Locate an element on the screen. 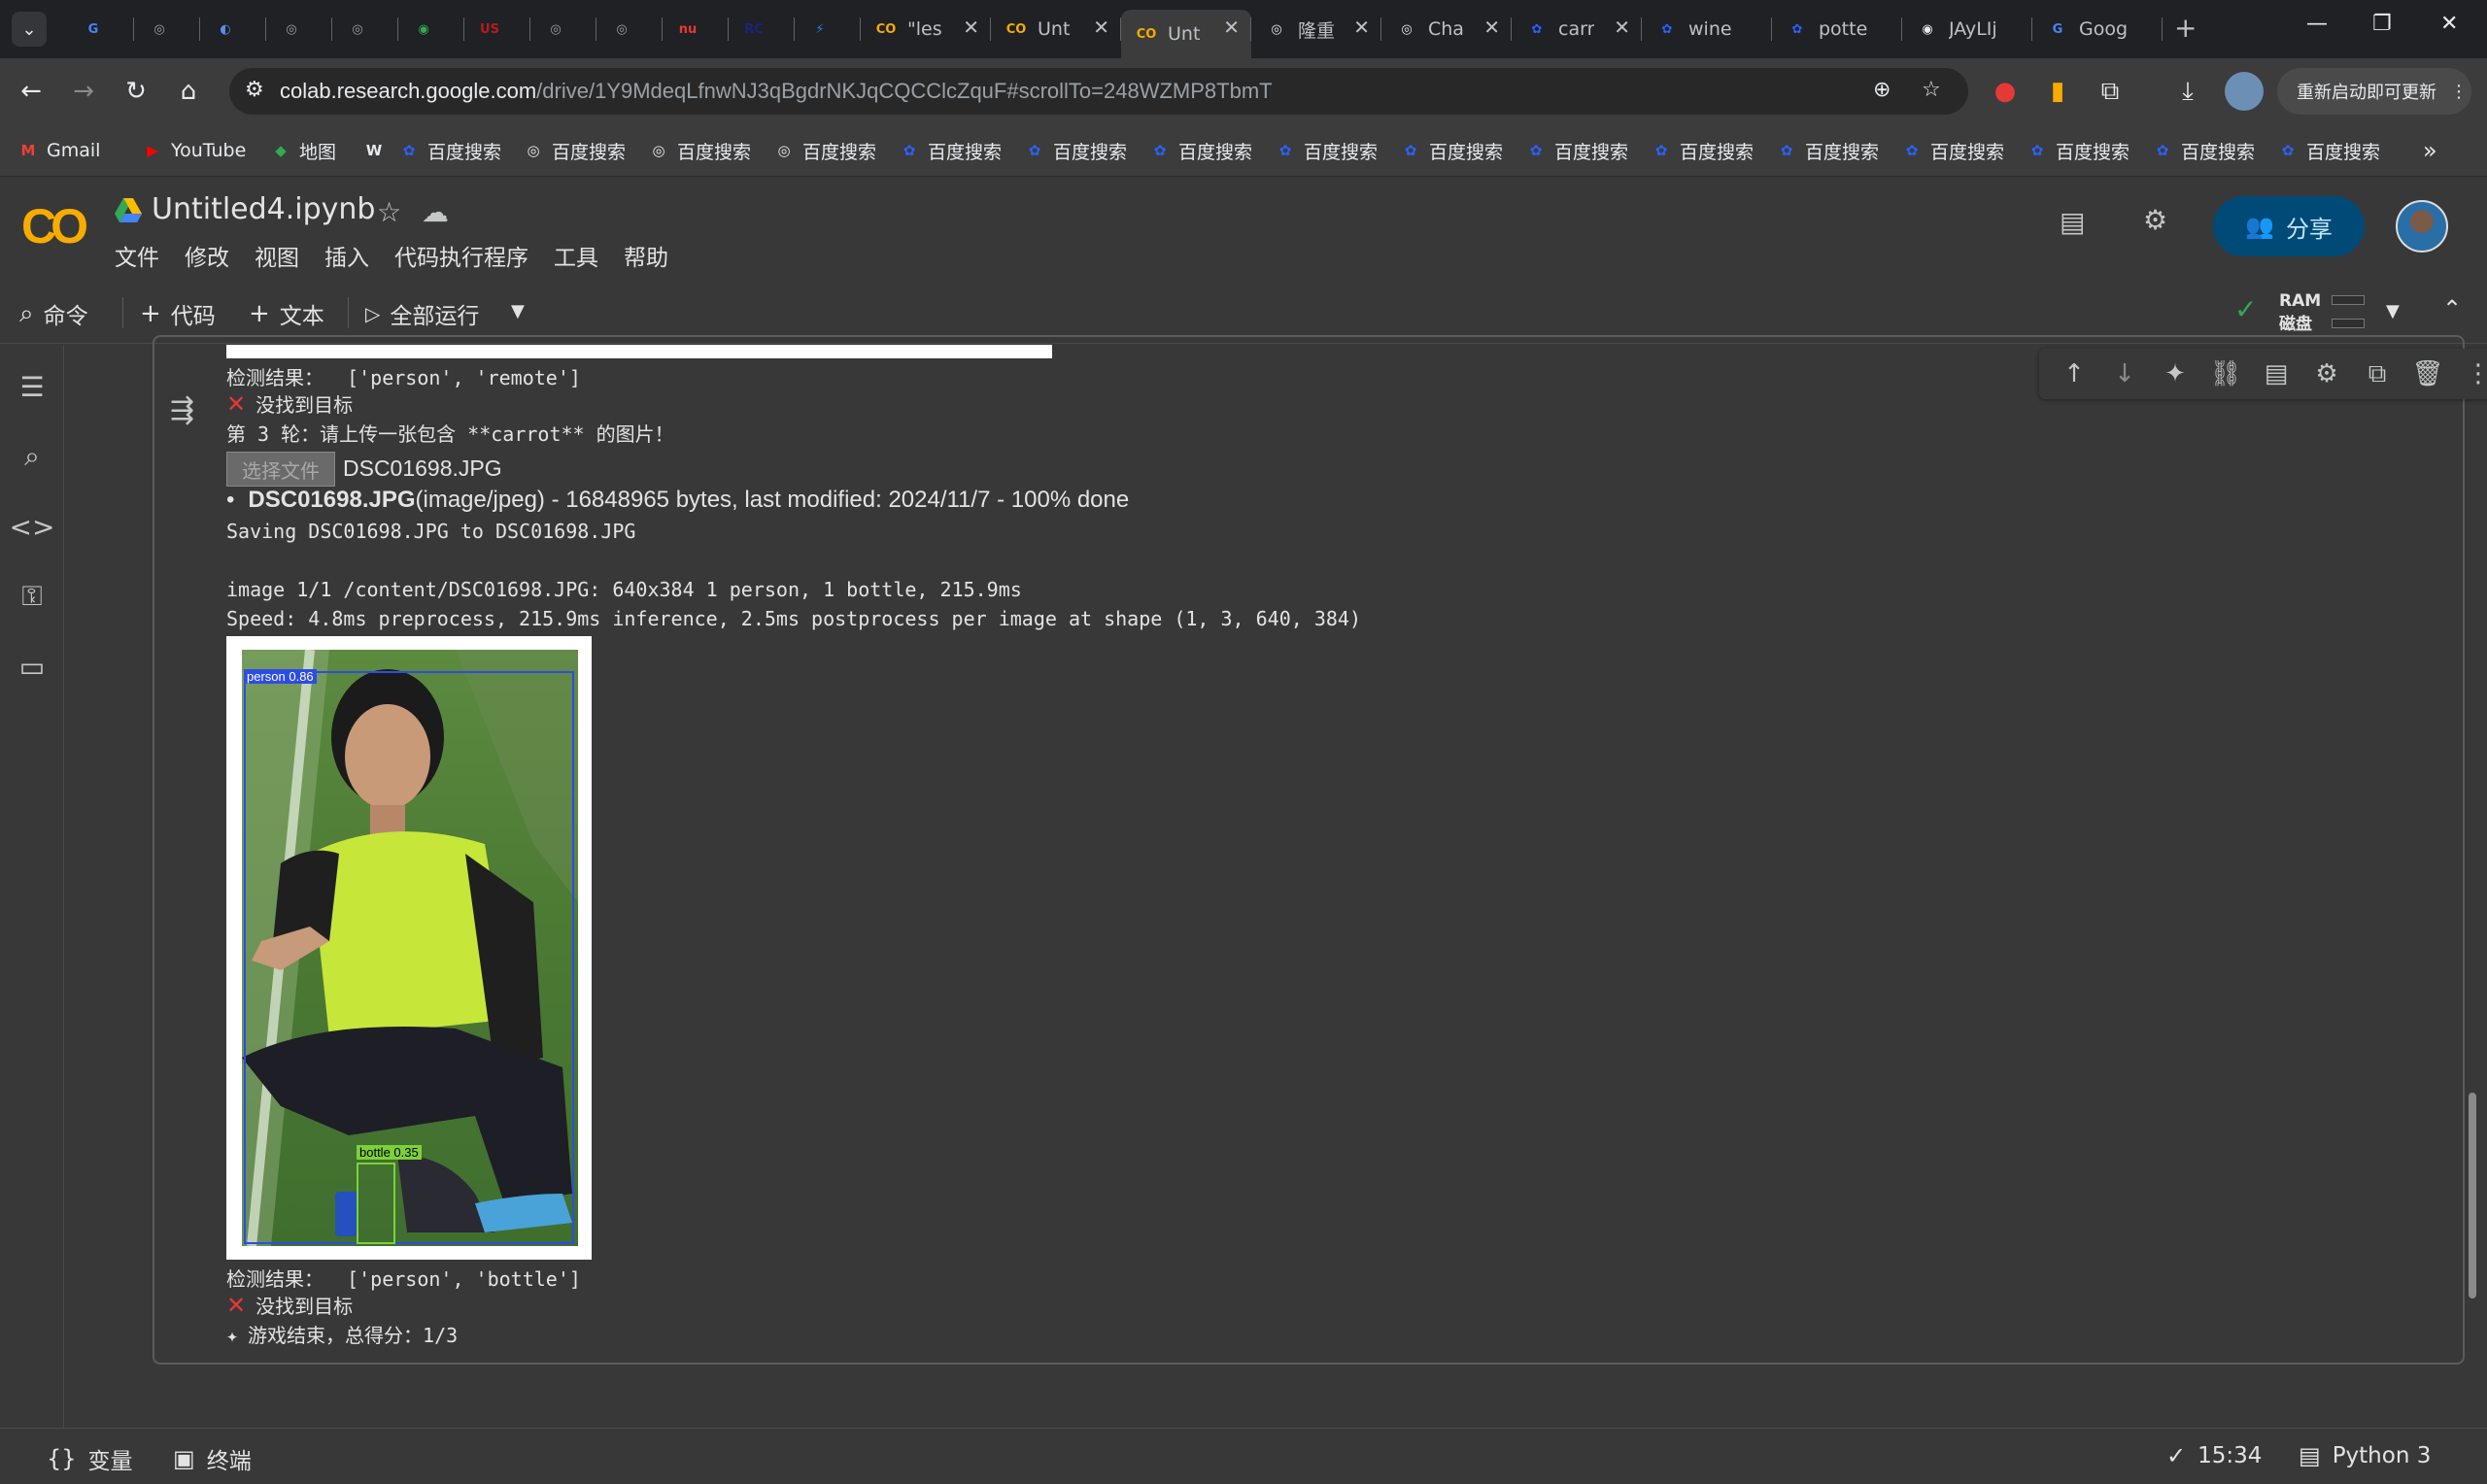 Image resolution: width=2487 pixels, height=1484 pixels. browser-tab: ◉ JAyLIjX is located at coordinates (1967, 29).